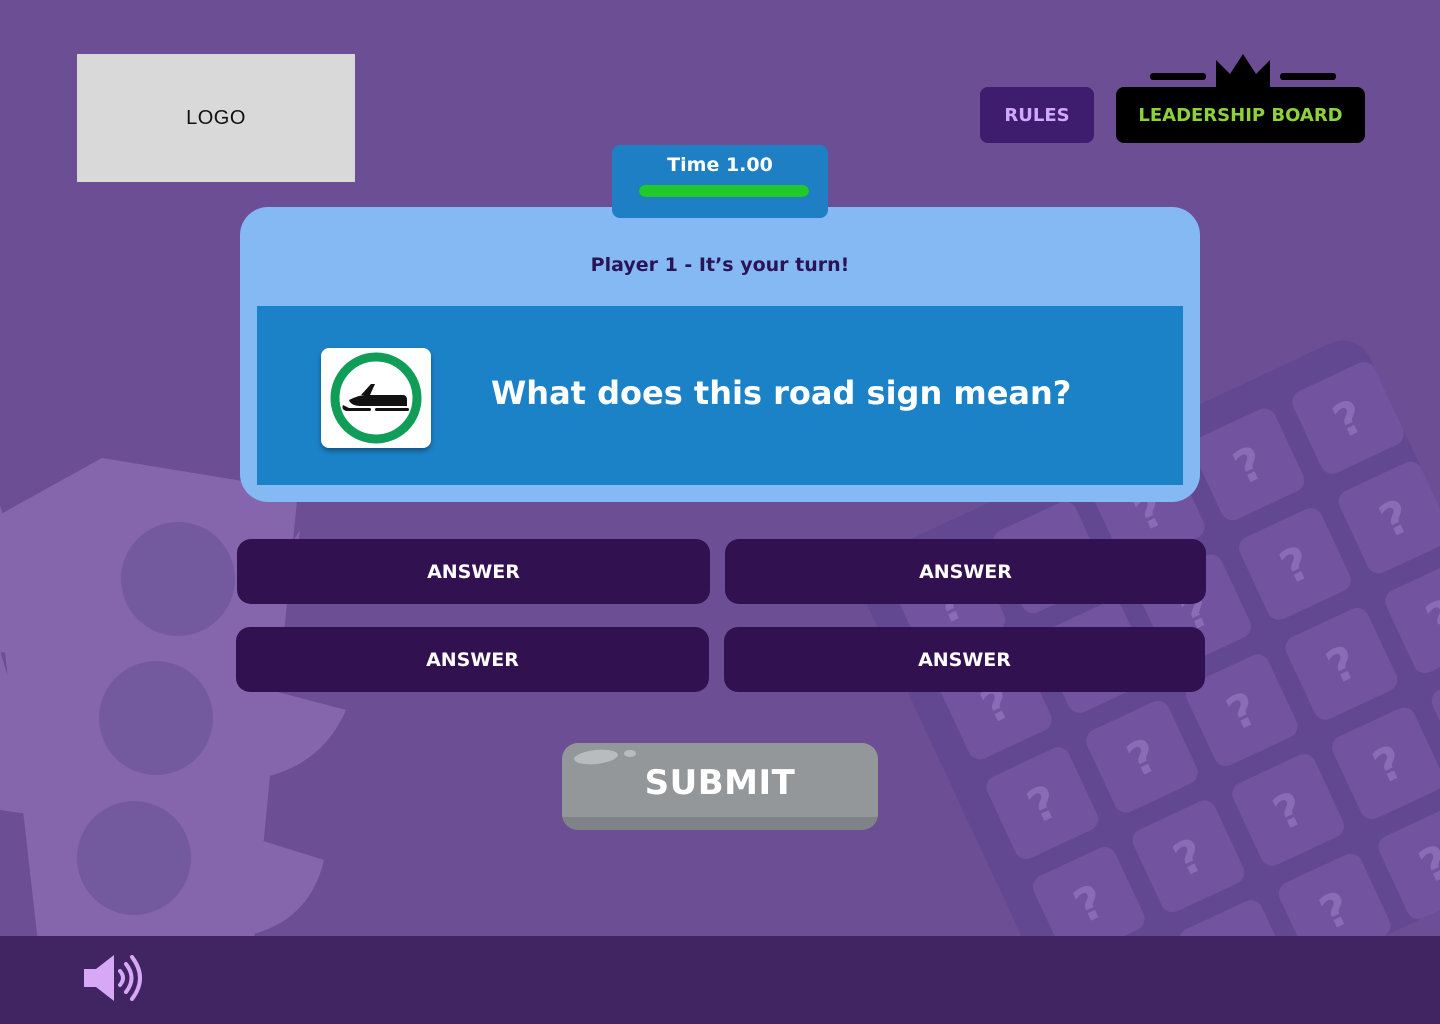 The image size is (1440, 1024). I want to click on submit-highlight-small, so click(630, 753).